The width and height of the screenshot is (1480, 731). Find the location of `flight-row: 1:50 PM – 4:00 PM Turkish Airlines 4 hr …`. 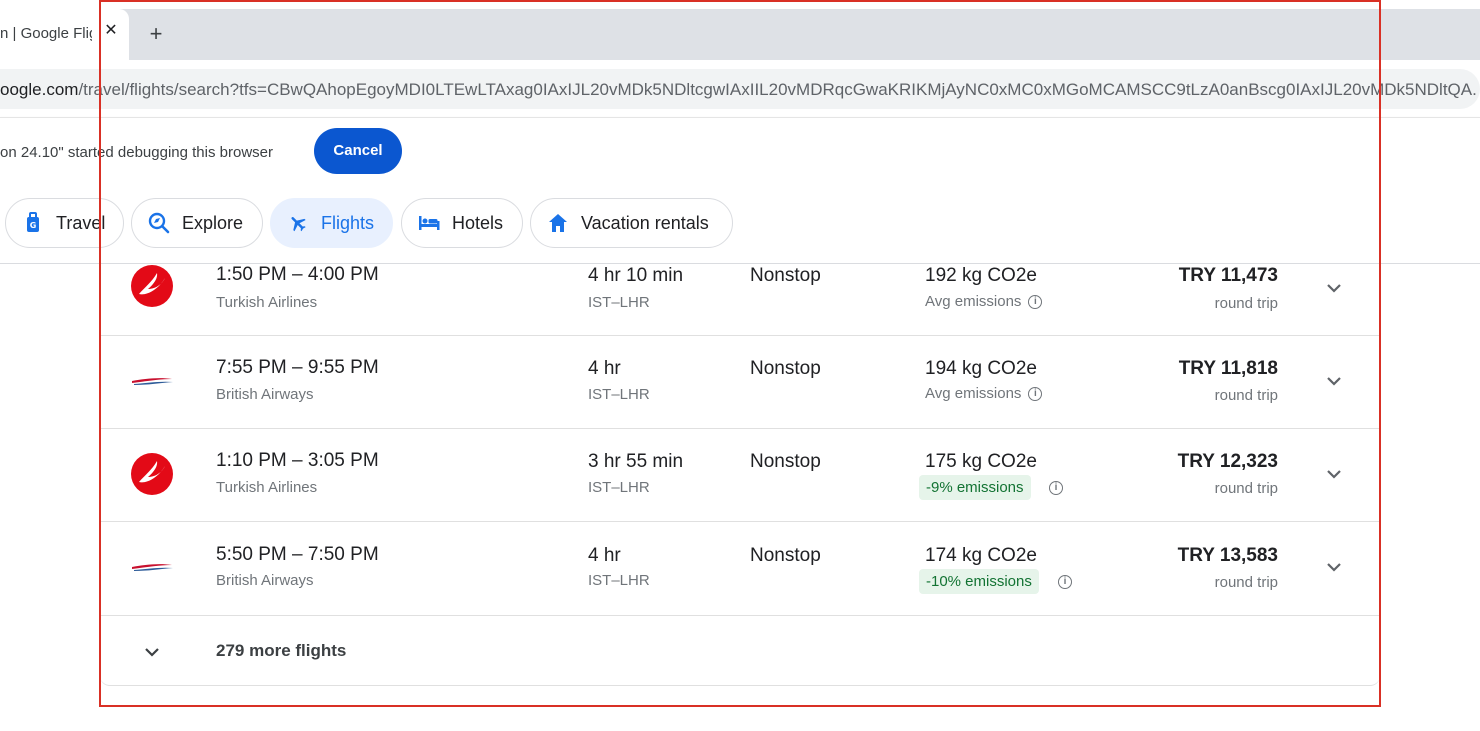

flight-row: 1:50 PM – 4:00 PM Turkish Airlines 4 hr … is located at coordinates (740, 300).